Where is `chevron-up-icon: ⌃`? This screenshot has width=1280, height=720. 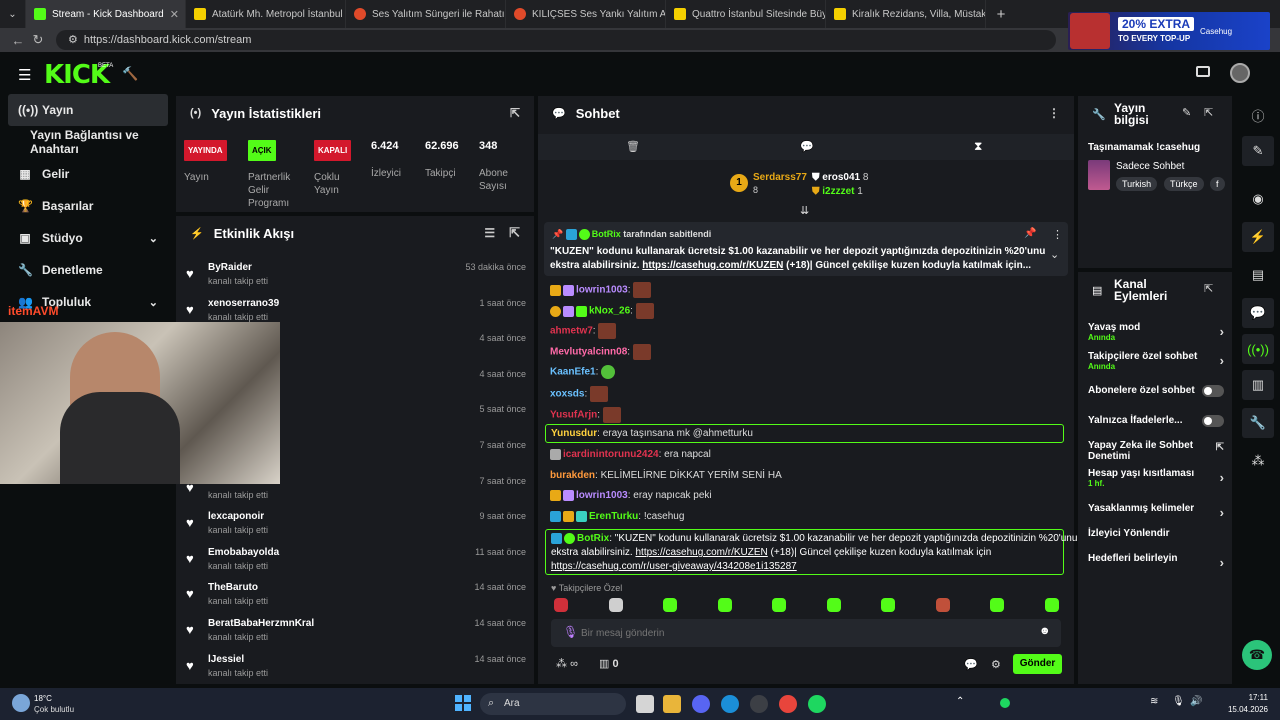 chevron-up-icon: ⌃ is located at coordinates (960, 701).